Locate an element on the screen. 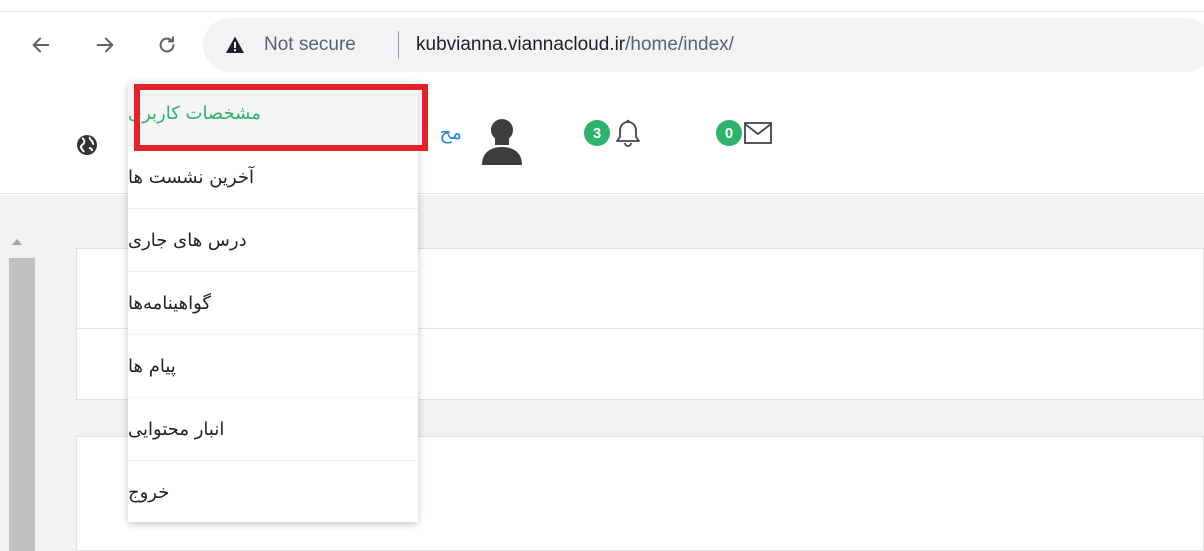 This screenshot has height=551, width=1204. envelope-icon is located at coordinates (758, 133).